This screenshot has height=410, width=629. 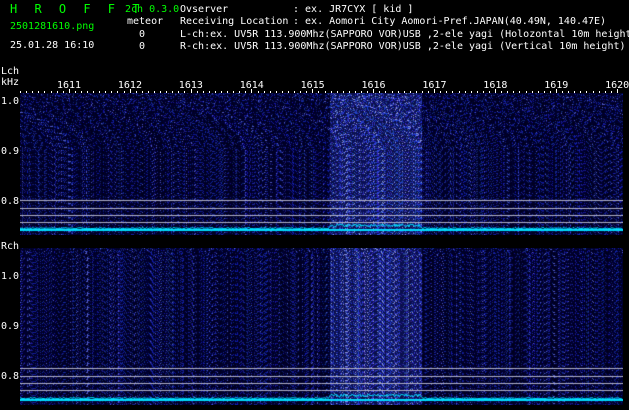 I want to click on lch-y-label-2: 0.9, so click(x=10, y=151).